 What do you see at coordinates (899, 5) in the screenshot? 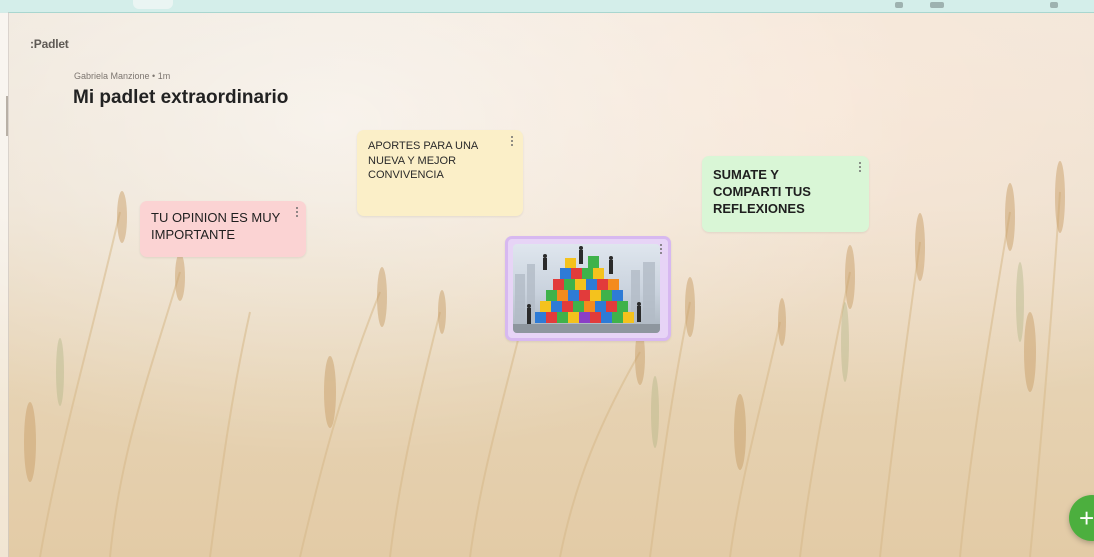
I see `browser-extension-icon` at bounding box center [899, 5].